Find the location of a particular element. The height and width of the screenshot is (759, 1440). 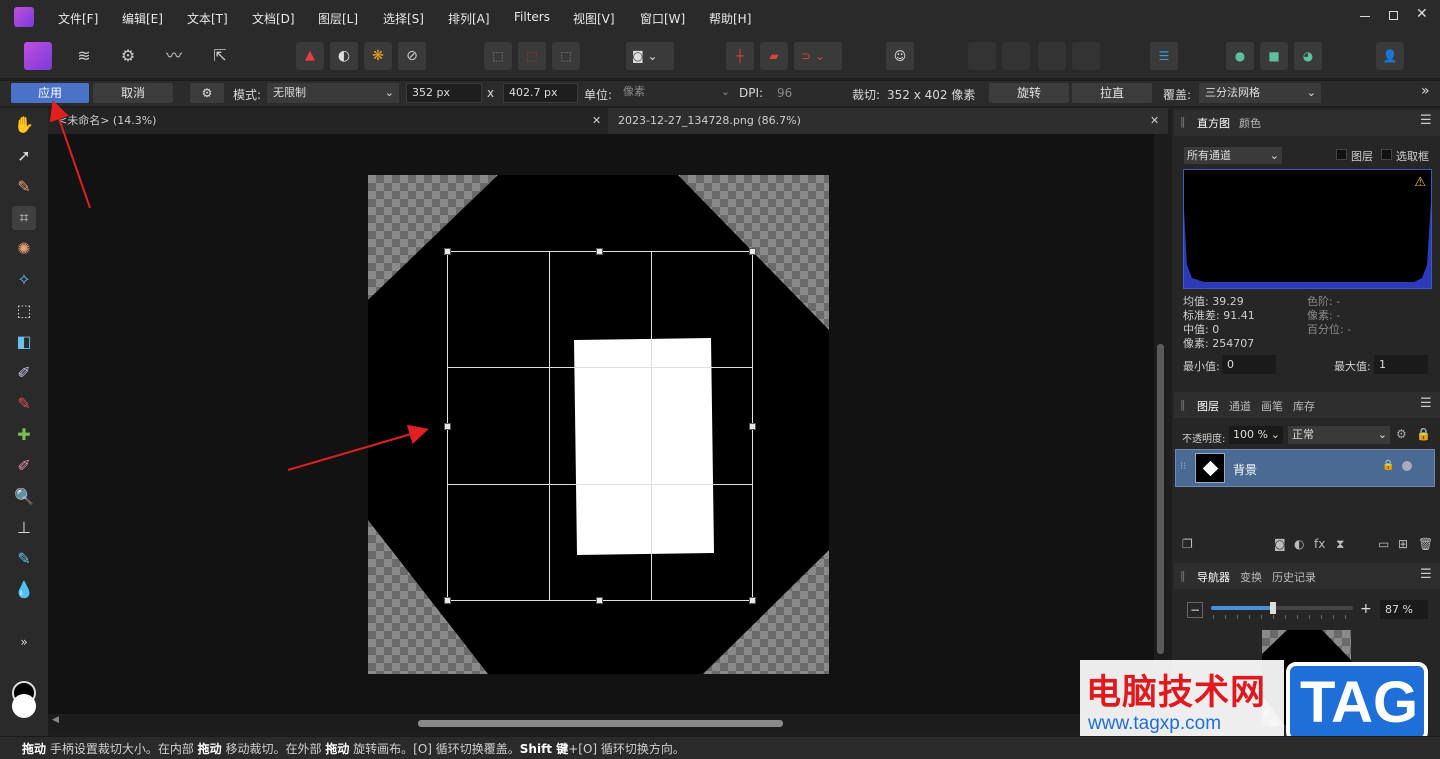

tab-navigator: 导航器 is located at coordinates (1213, 577).